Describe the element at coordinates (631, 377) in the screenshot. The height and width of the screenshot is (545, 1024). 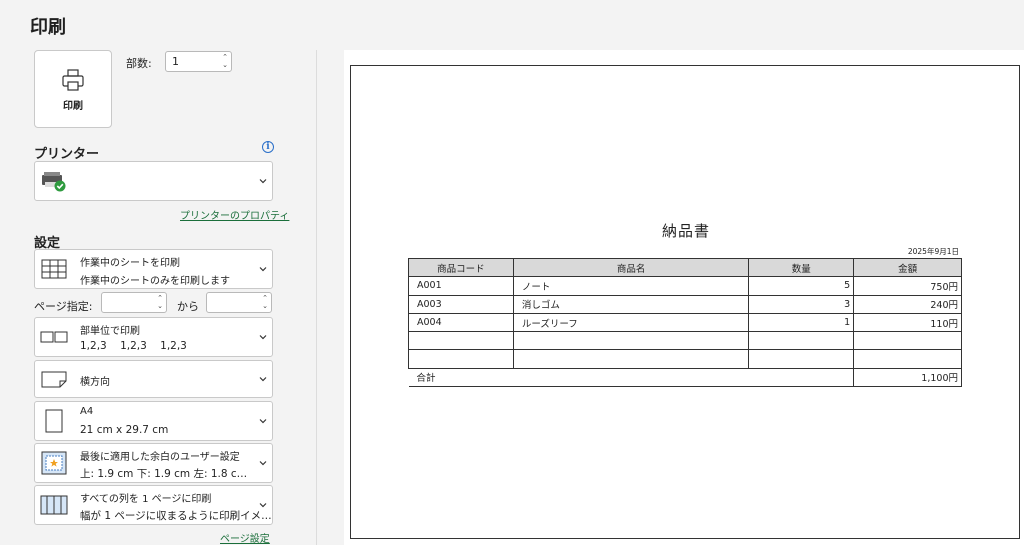
I see `total-label: 合計` at that location.